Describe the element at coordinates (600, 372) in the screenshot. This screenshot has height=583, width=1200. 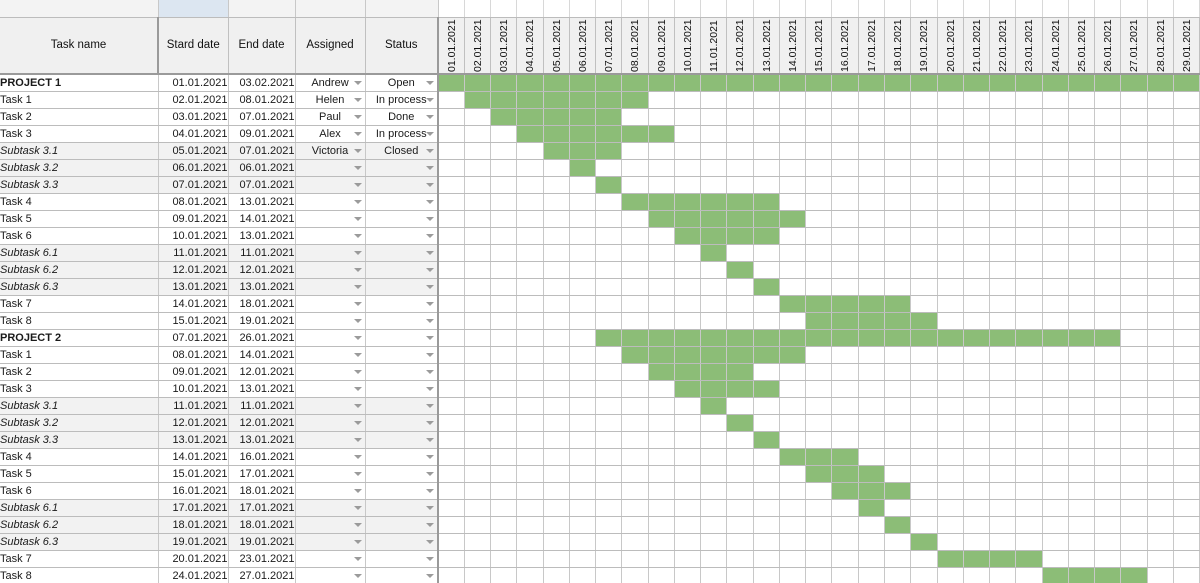
I see `table-row: Task 2 09.01.2021 12.01.2021` at that location.